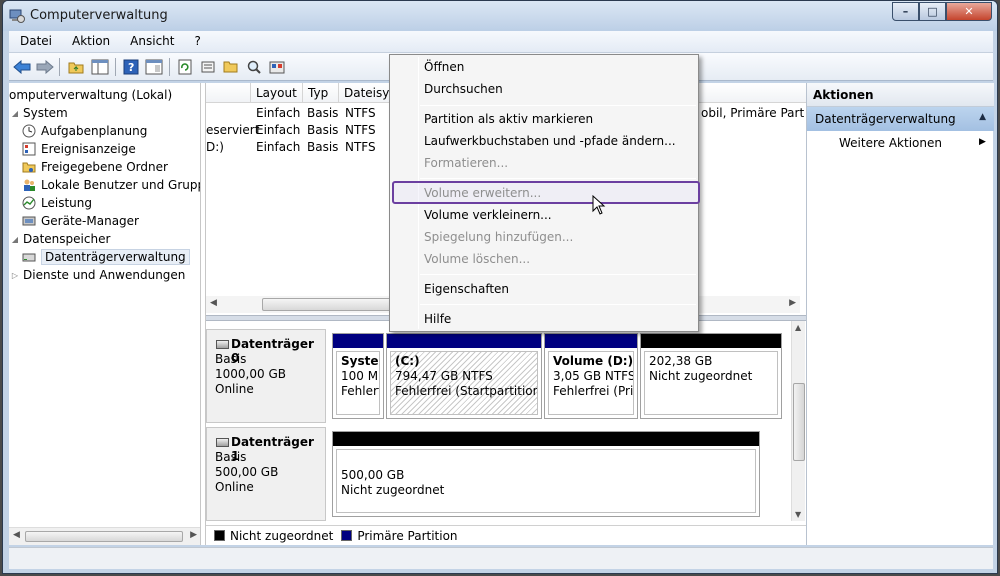  Describe the element at coordinates (254, 67) in the screenshot. I see `search-icon` at that location.